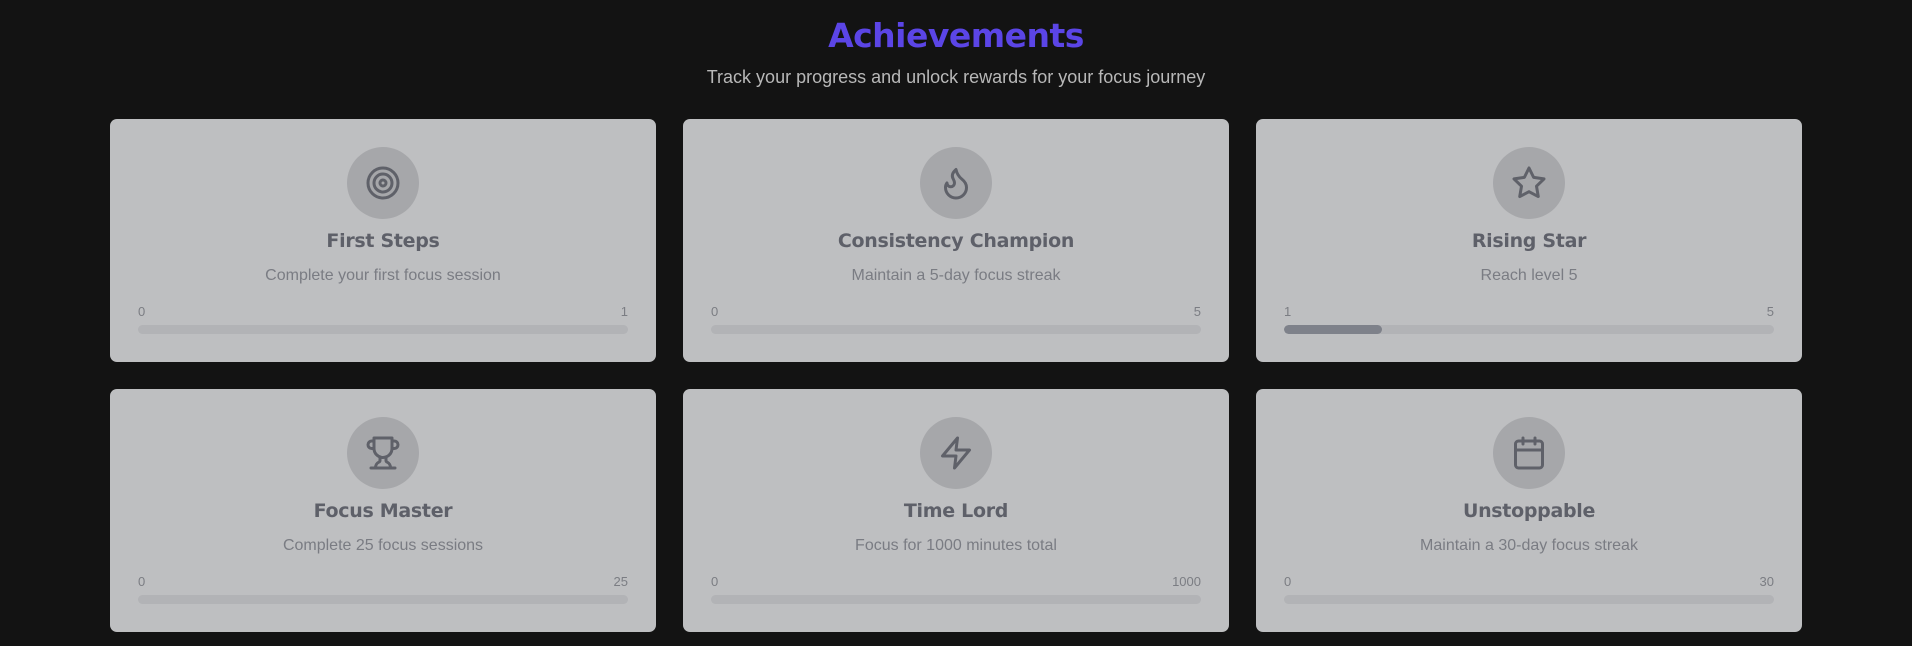 This screenshot has height=646, width=1912. What do you see at coordinates (383, 582) in the screenshot?
I see `progress-labels: 0 25` at bounding box center [383, 582].